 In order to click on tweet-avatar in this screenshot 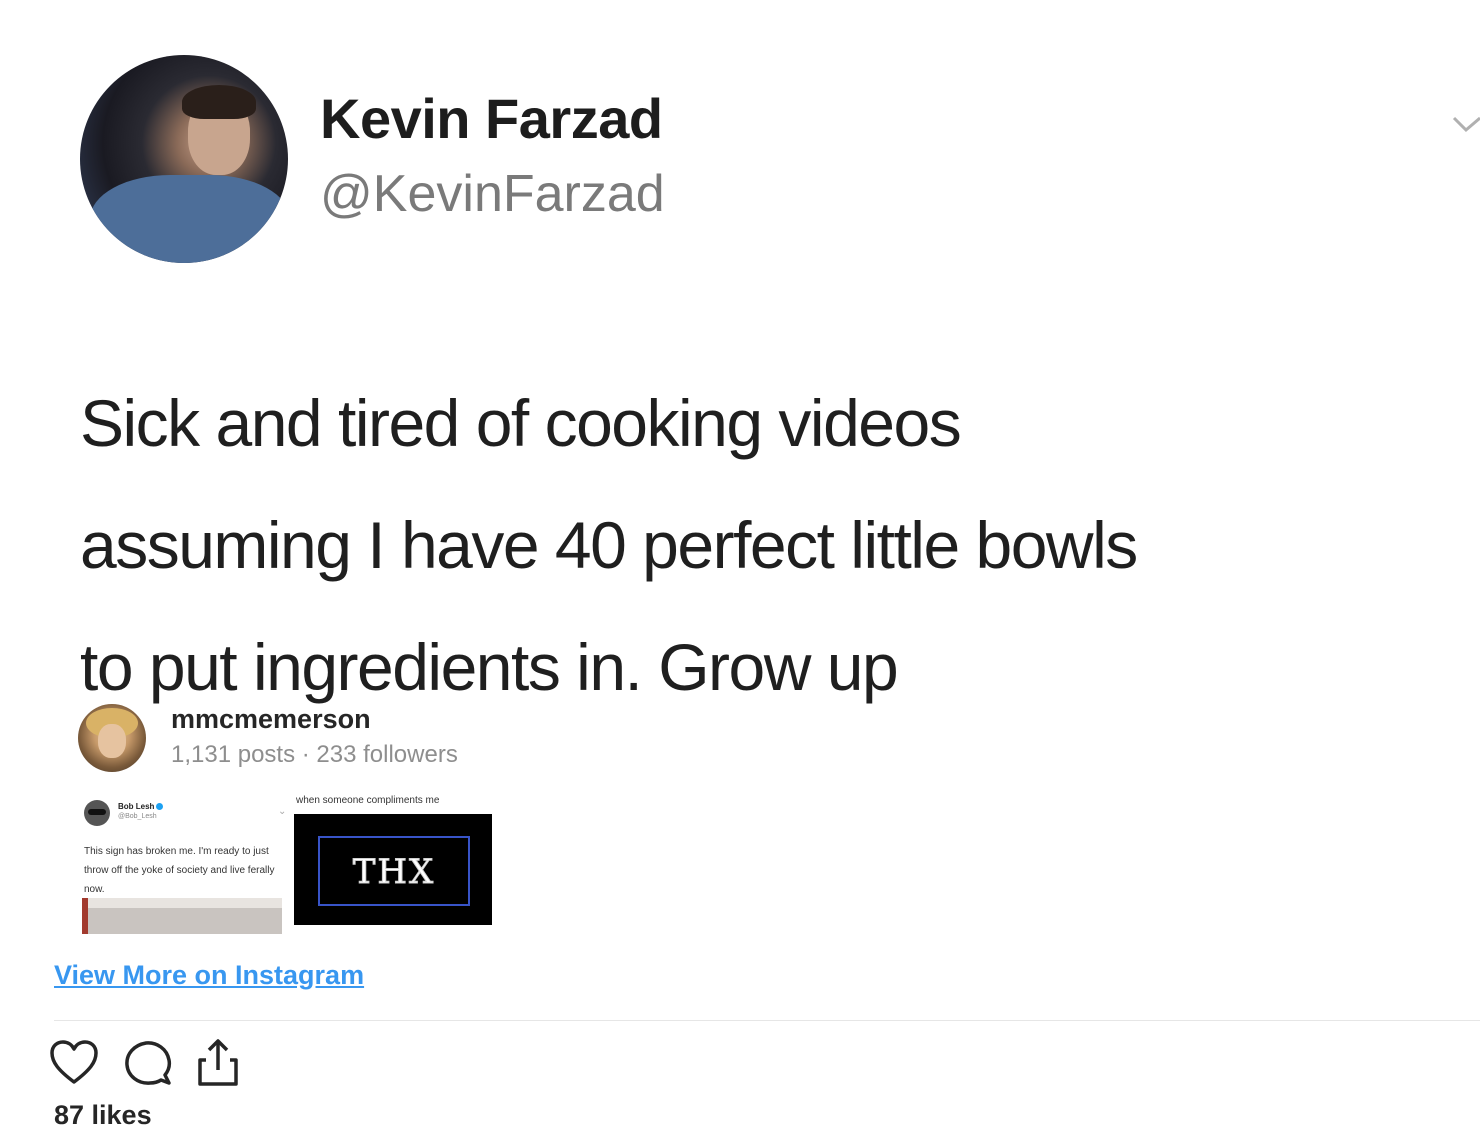, I will do `click(184, 159)`.